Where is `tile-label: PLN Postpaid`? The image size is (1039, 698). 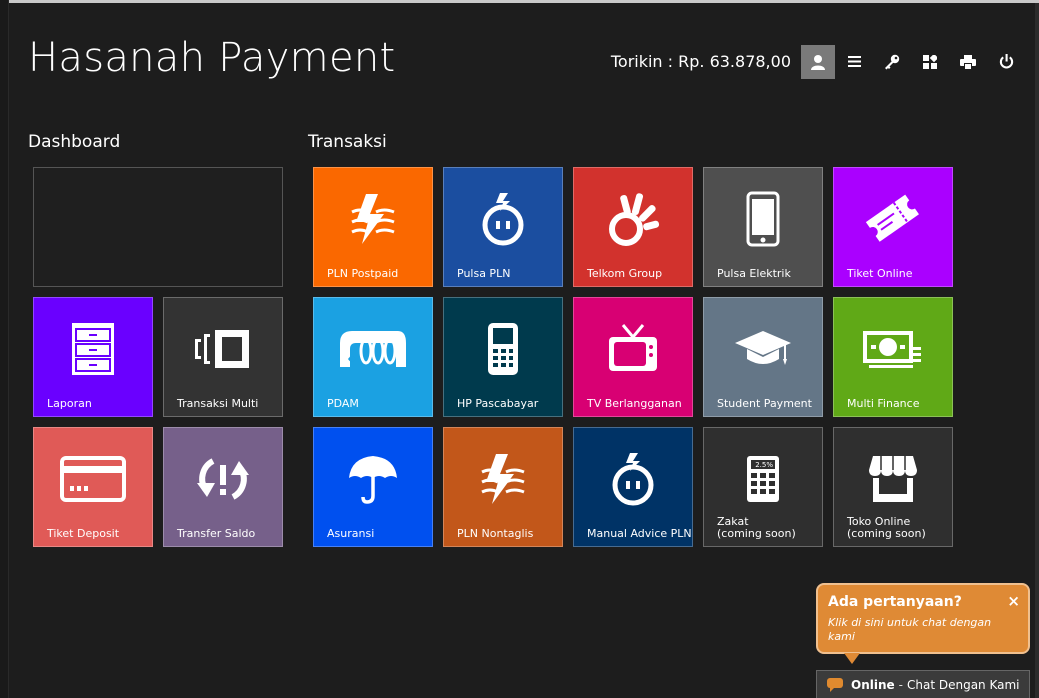 tile-label: PLN Postpaid is located at coordinates (363, 273).